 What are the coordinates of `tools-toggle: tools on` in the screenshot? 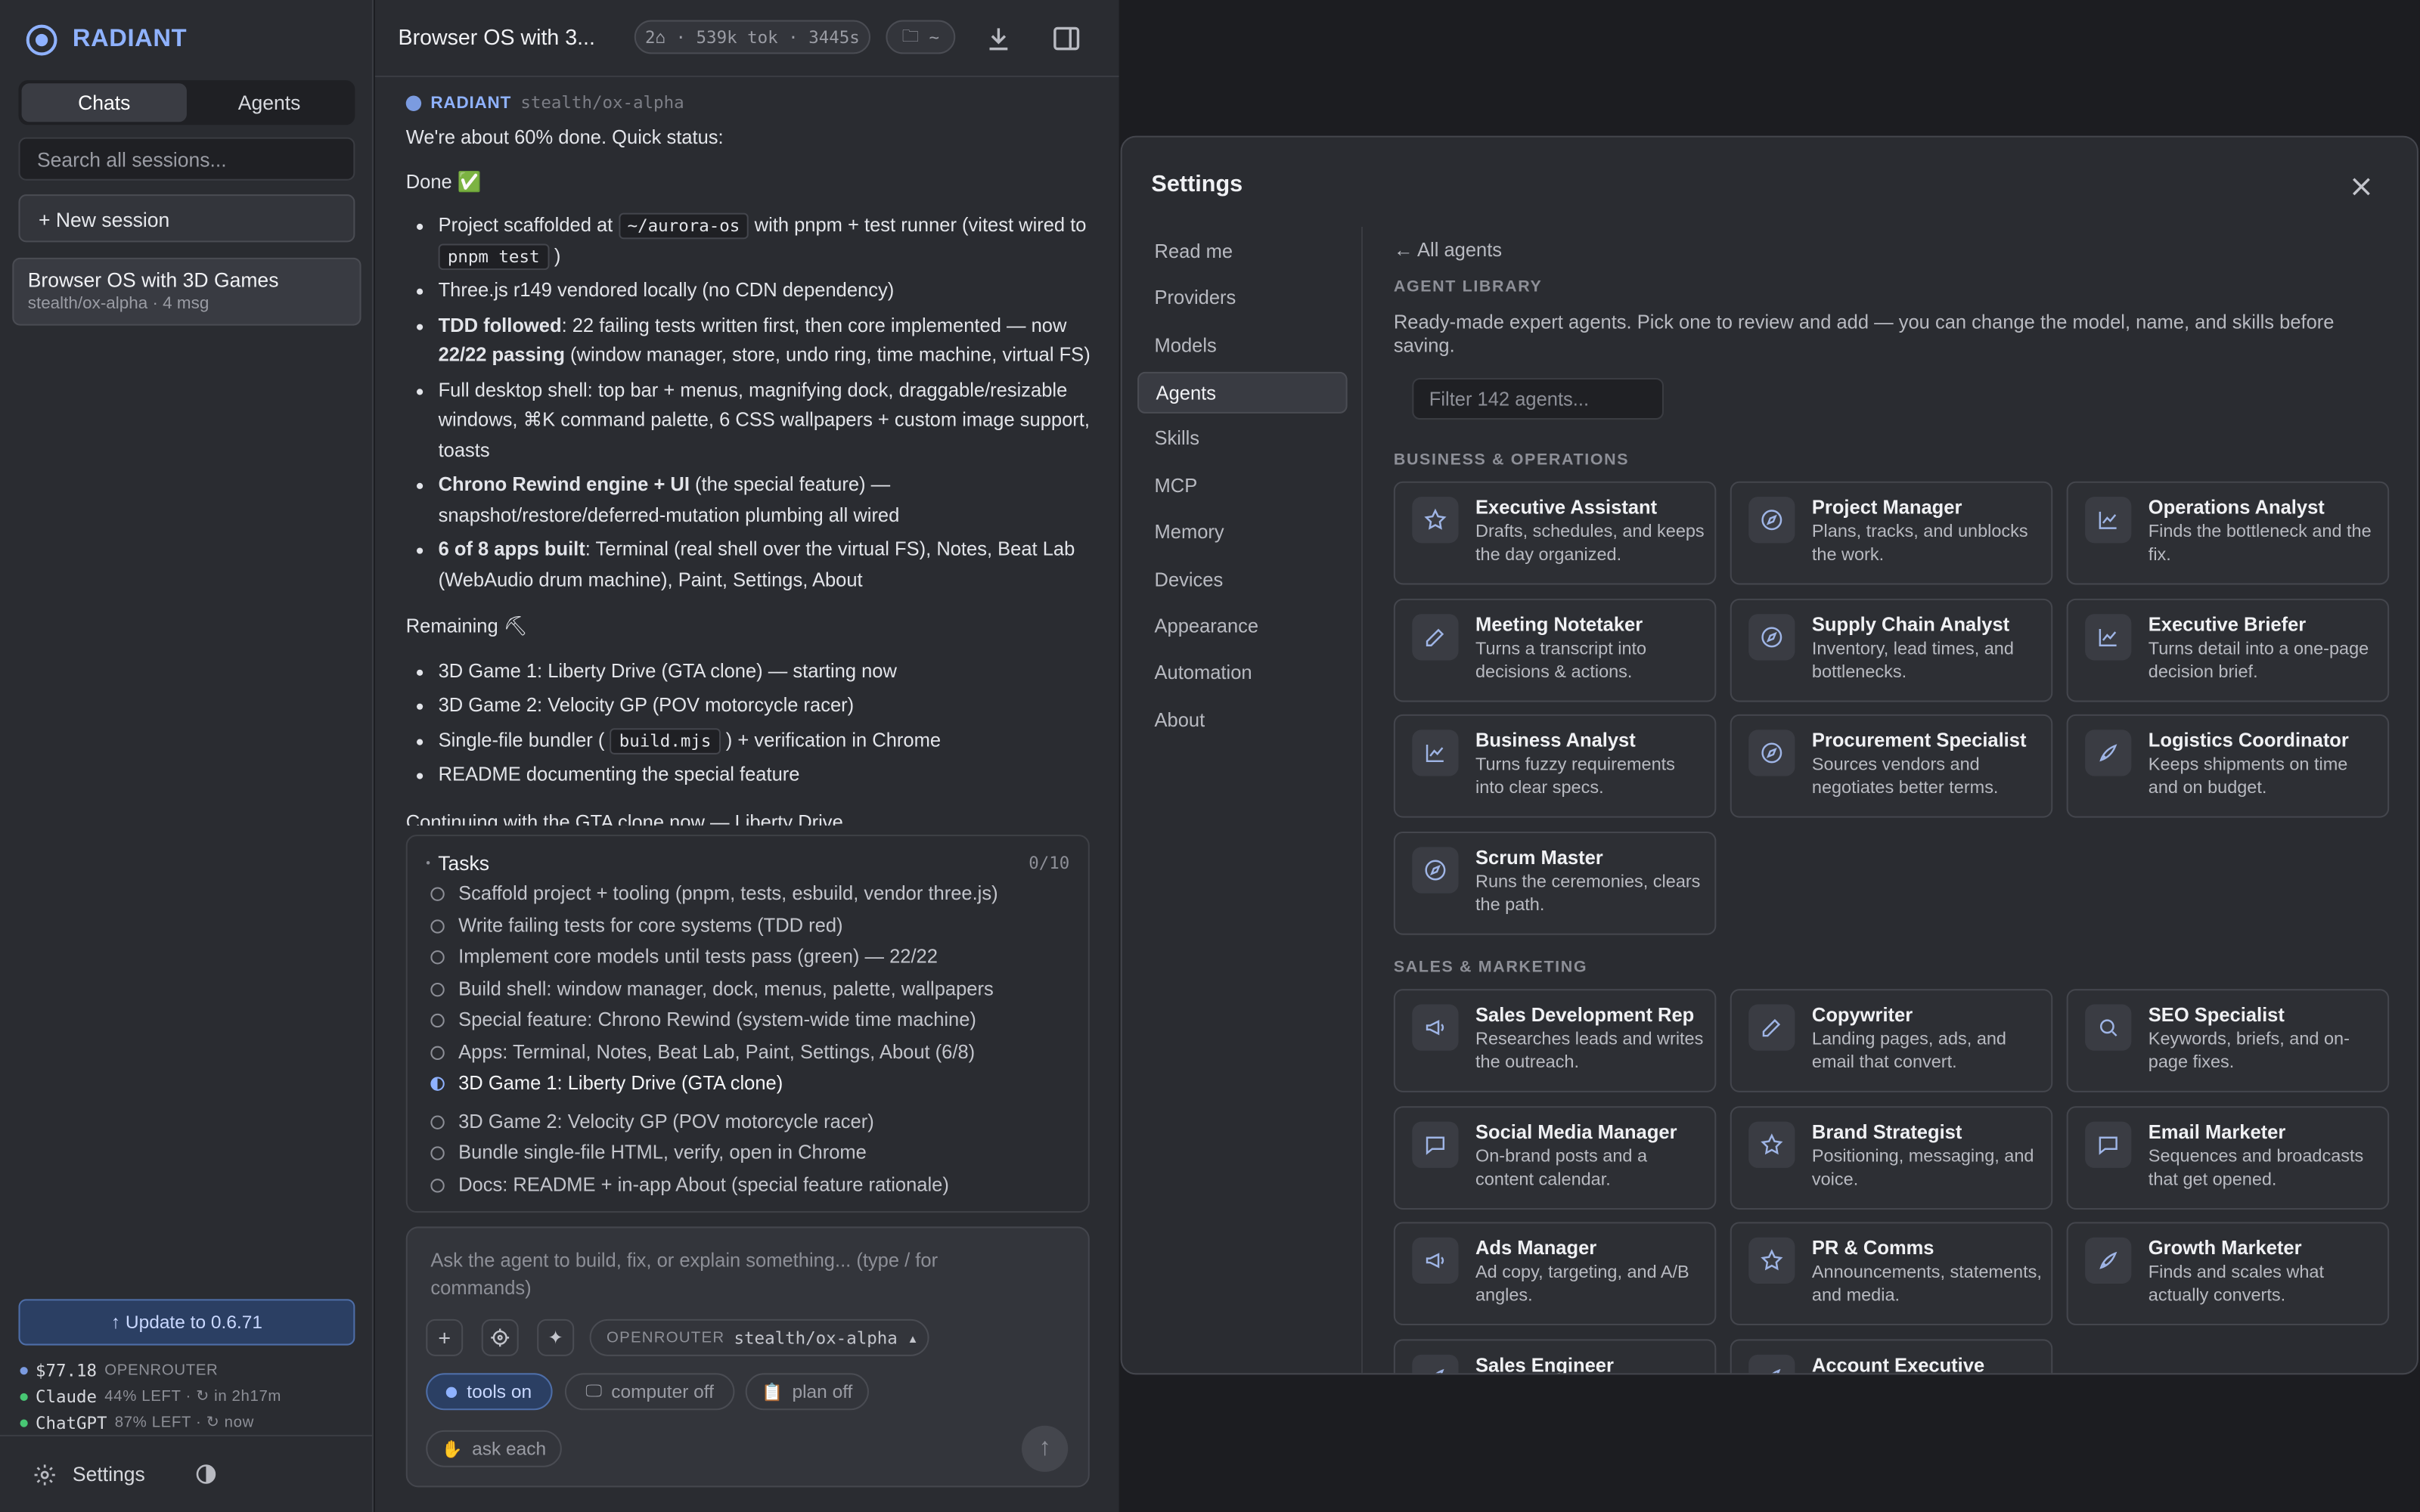 It's located at (489, 1392).